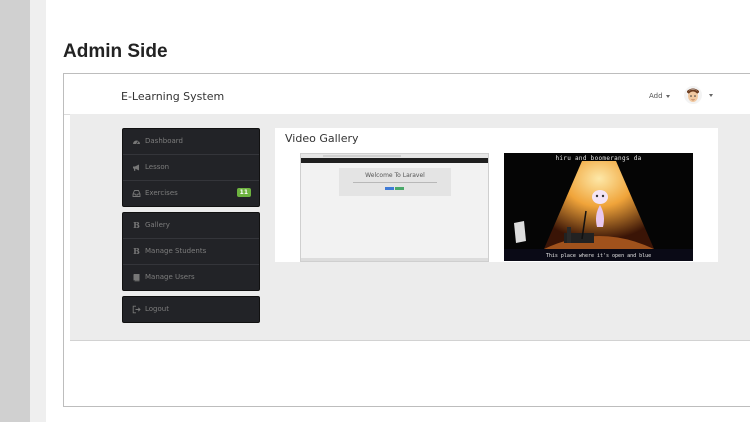 This screenshot has height=422, width=750. Describe the element at coordinates (15, 211) in the screenshot. I see `left-gutter` at that location.